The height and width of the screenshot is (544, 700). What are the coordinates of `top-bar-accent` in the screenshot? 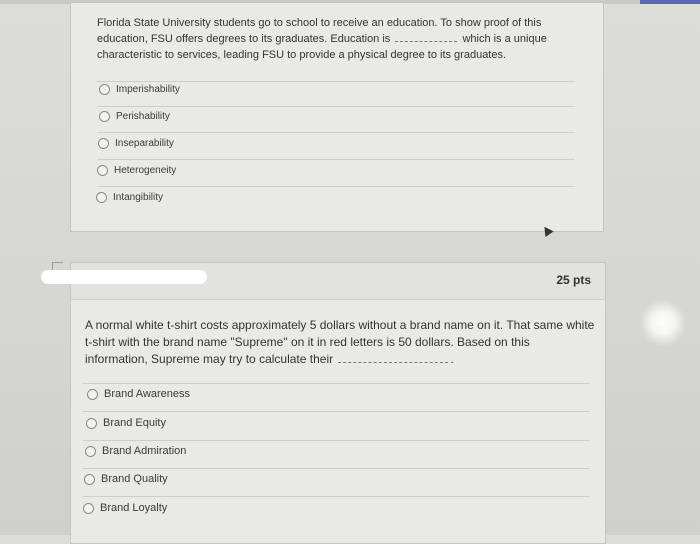 It's located at (670, 2).